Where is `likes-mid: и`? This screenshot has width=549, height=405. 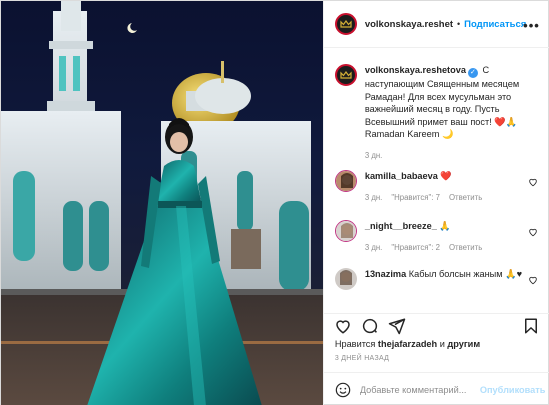
likes-mid: и is located at coordinates (442, 344).